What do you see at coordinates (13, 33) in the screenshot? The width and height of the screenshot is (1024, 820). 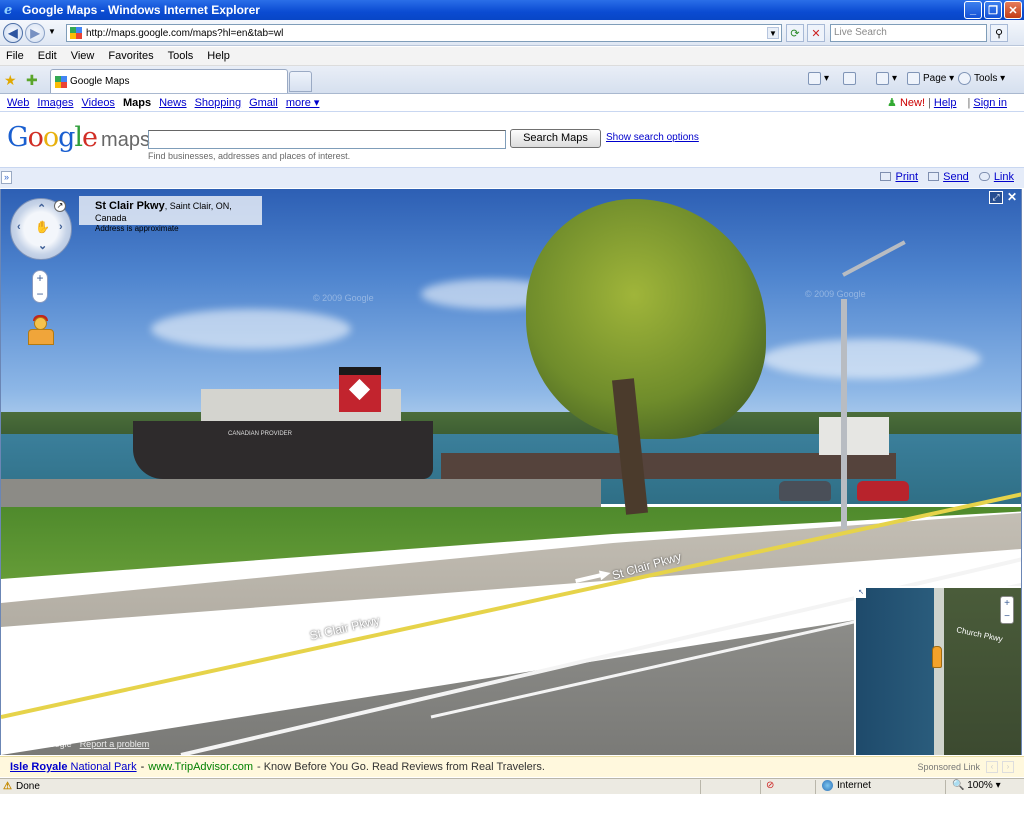 I see `back-button: ◀` at bounding box center [13, 33].